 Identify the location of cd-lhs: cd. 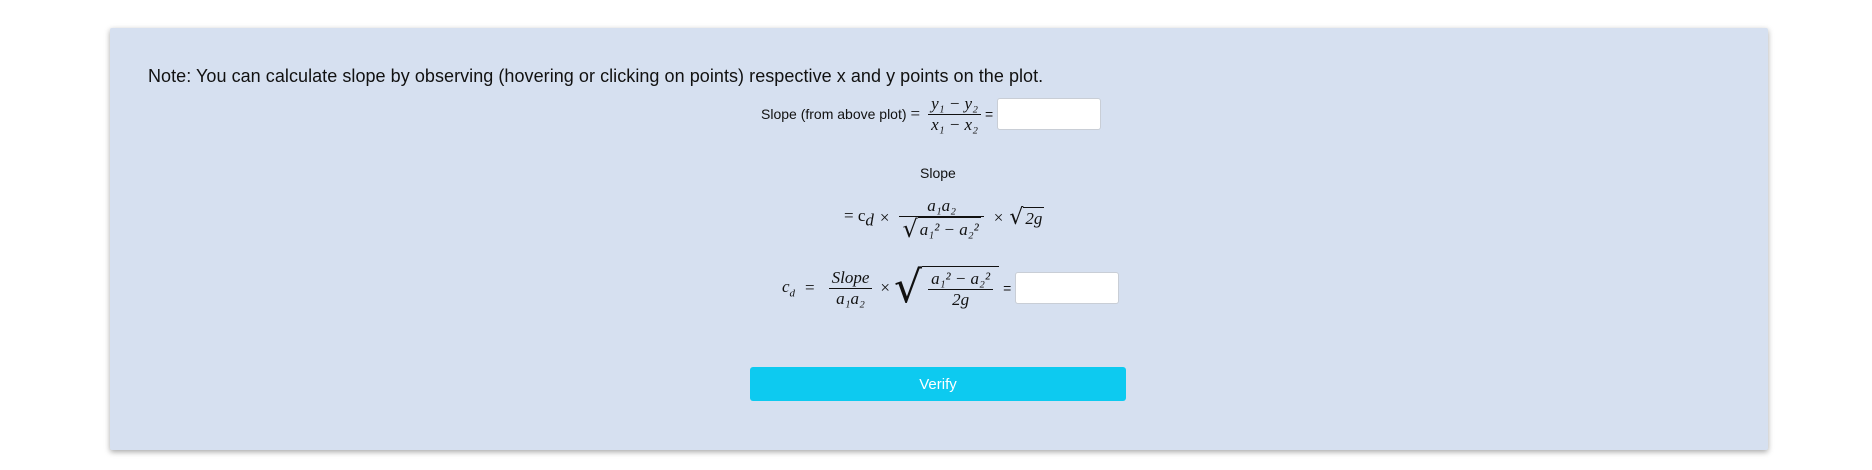
(788, 288).